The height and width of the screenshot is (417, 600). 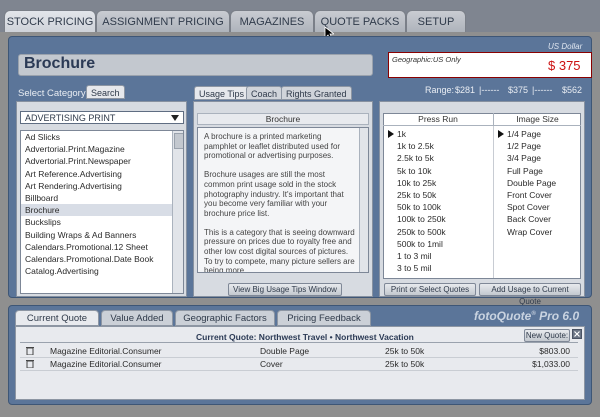 I want to click on image-size-label: Wrap Cover, so click(x=530, y=231).